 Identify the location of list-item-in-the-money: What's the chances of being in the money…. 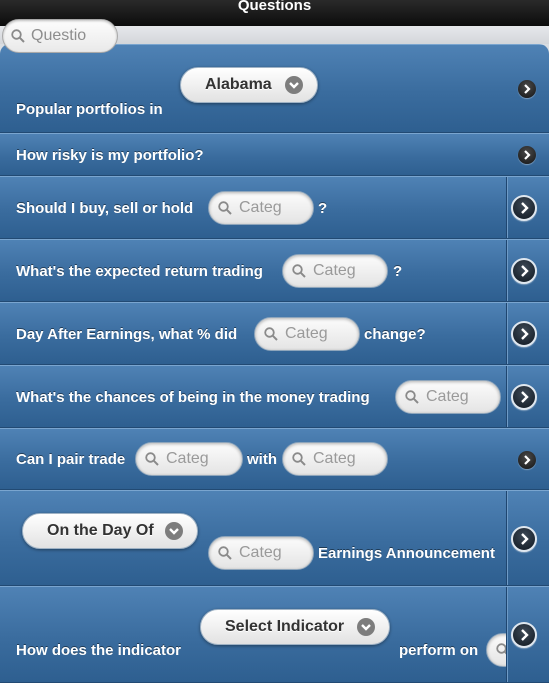
(274, 396).